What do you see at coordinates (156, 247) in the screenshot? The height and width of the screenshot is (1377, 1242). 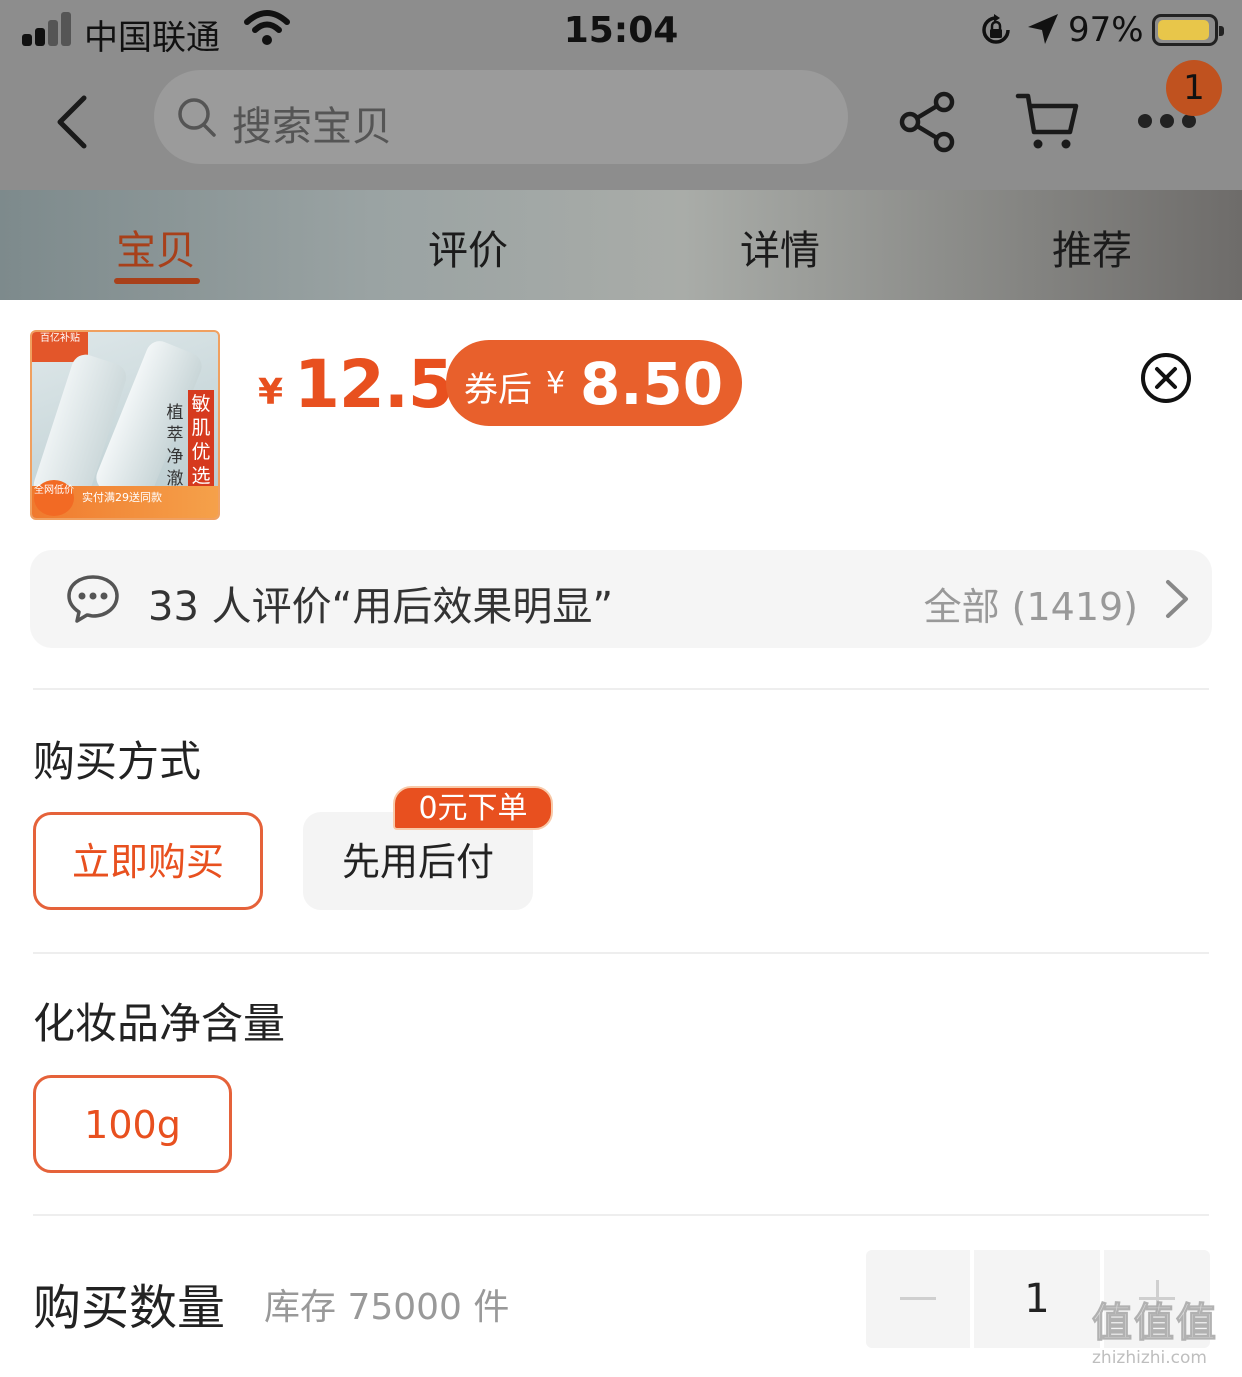 I see `tab-item: 宝贝` at bounding box center [156, 247].